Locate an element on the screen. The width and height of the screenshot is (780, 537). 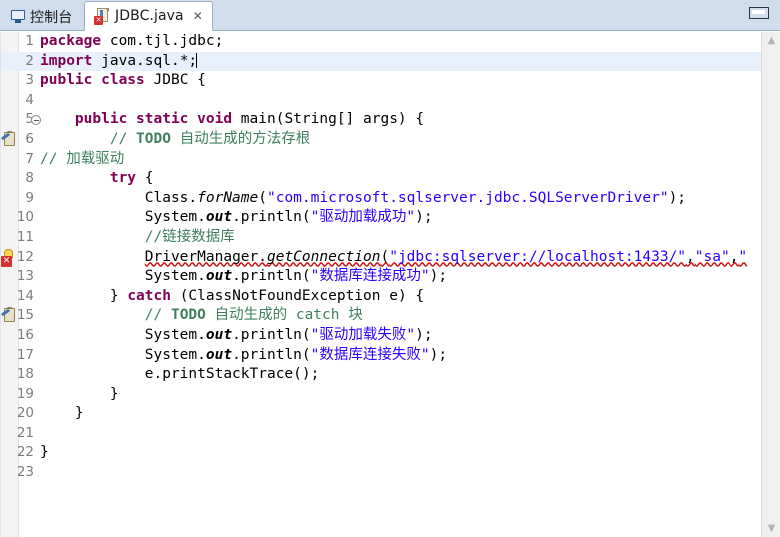
line-number: 15 is located at coordinates (25, 315).